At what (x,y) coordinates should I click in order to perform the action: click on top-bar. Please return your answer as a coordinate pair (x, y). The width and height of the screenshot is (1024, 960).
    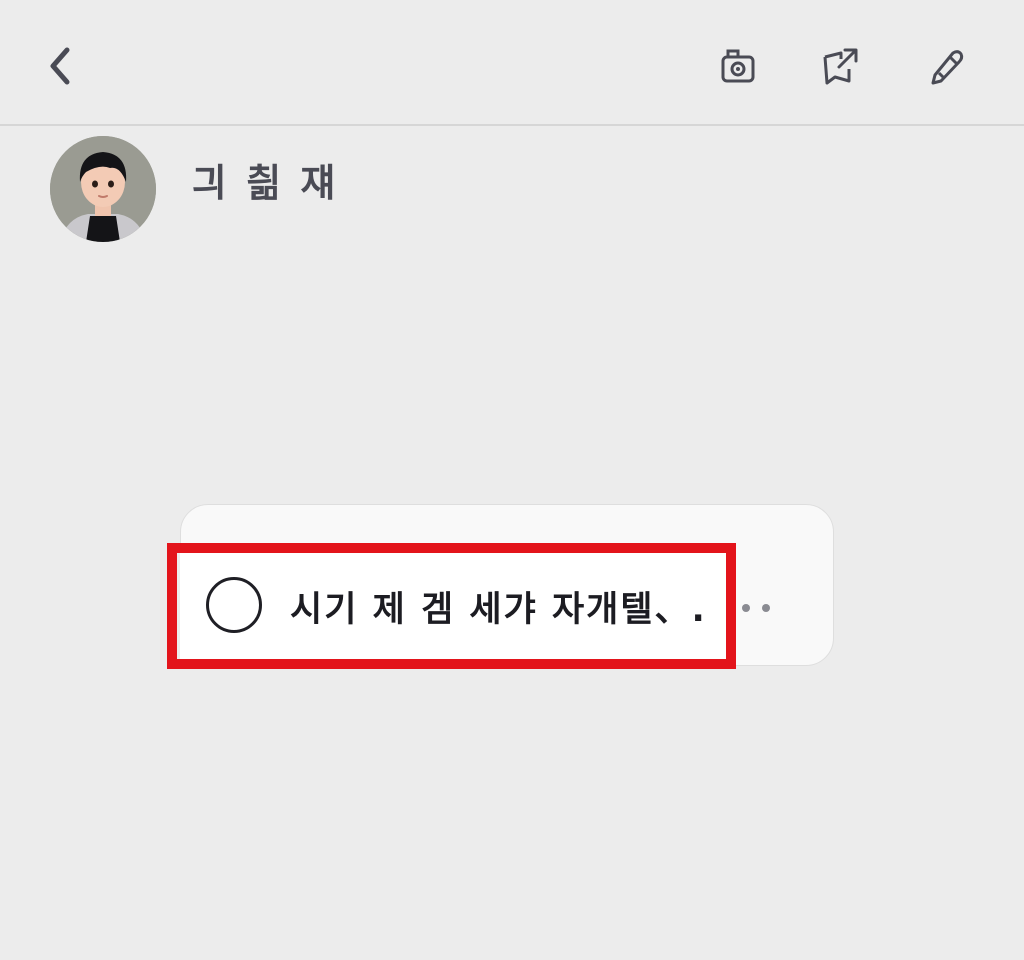
    Looking at the image, I should click on (512, 63).